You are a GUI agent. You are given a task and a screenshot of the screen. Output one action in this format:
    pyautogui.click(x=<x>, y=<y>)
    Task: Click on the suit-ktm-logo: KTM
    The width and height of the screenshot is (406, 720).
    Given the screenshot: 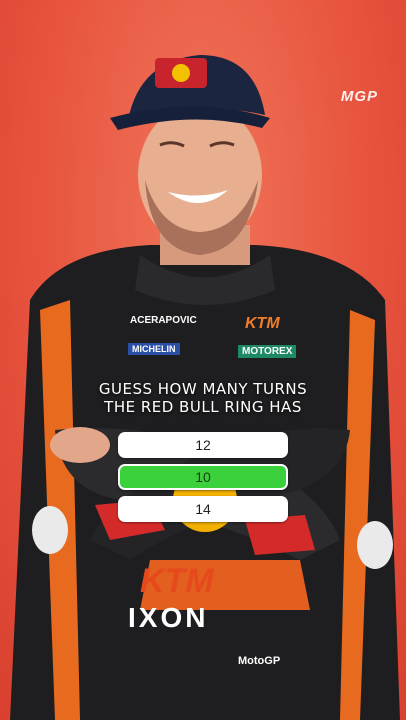 What is the action you would take?
    pyautogui.click(x=262, y=323)
    